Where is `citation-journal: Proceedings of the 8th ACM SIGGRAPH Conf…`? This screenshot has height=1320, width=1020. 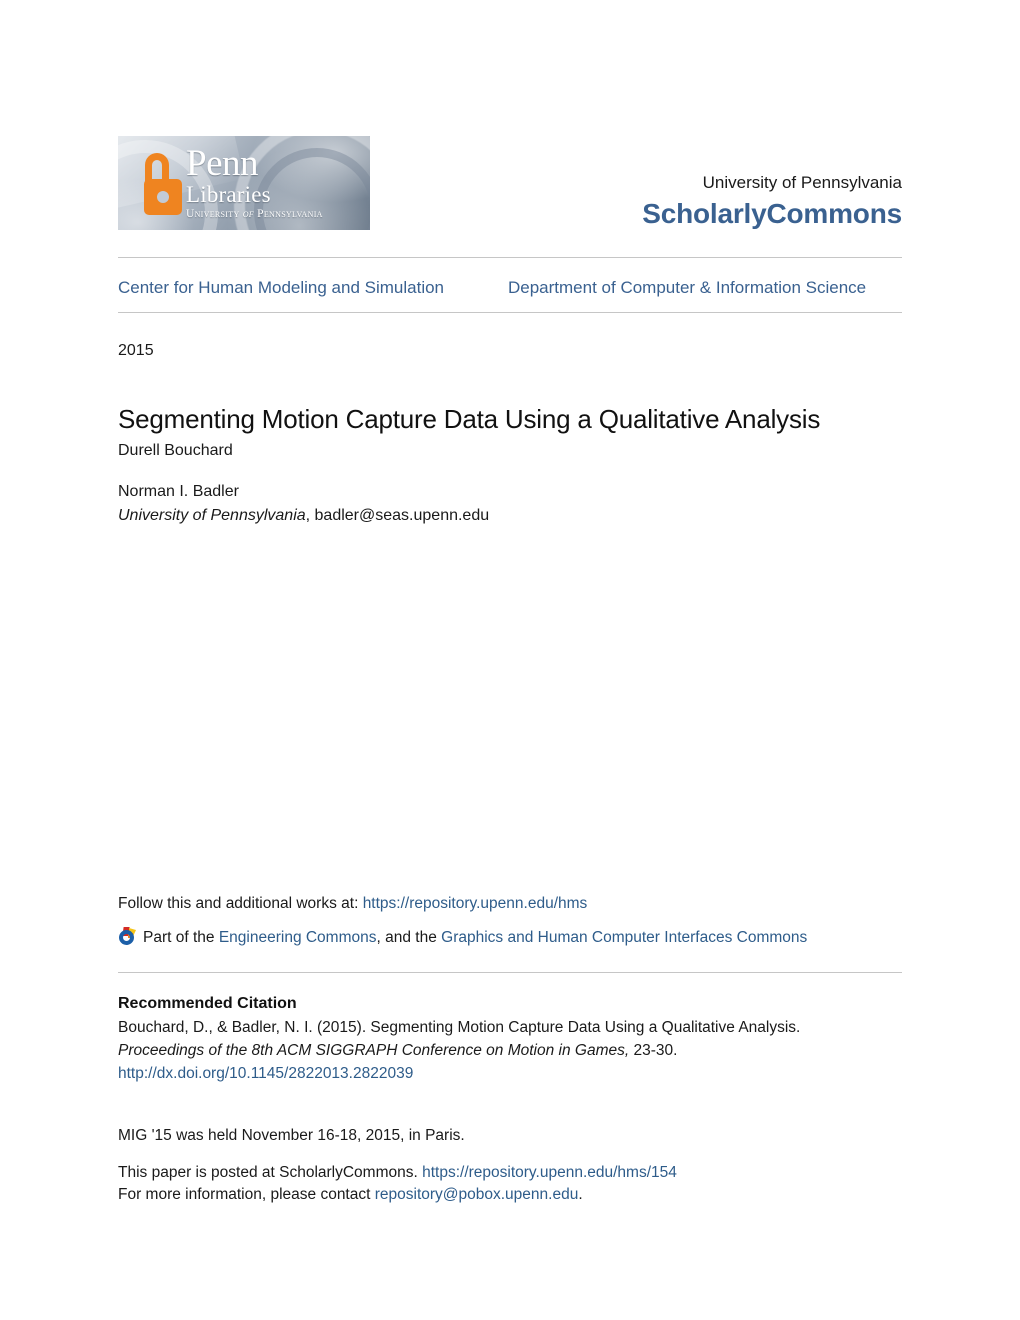
citation-journal: Proceedings of the 8th ACM SIGGRAPH Conf… is located at coordinates (374, 1050).